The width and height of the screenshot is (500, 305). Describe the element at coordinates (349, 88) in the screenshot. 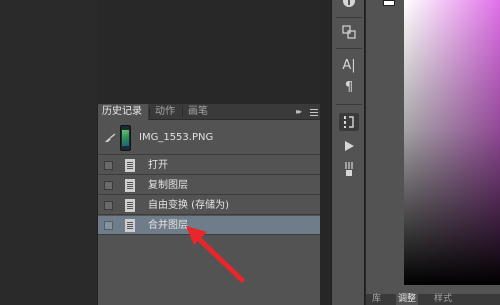

I see `paragraph-icon: ¶` at that location.